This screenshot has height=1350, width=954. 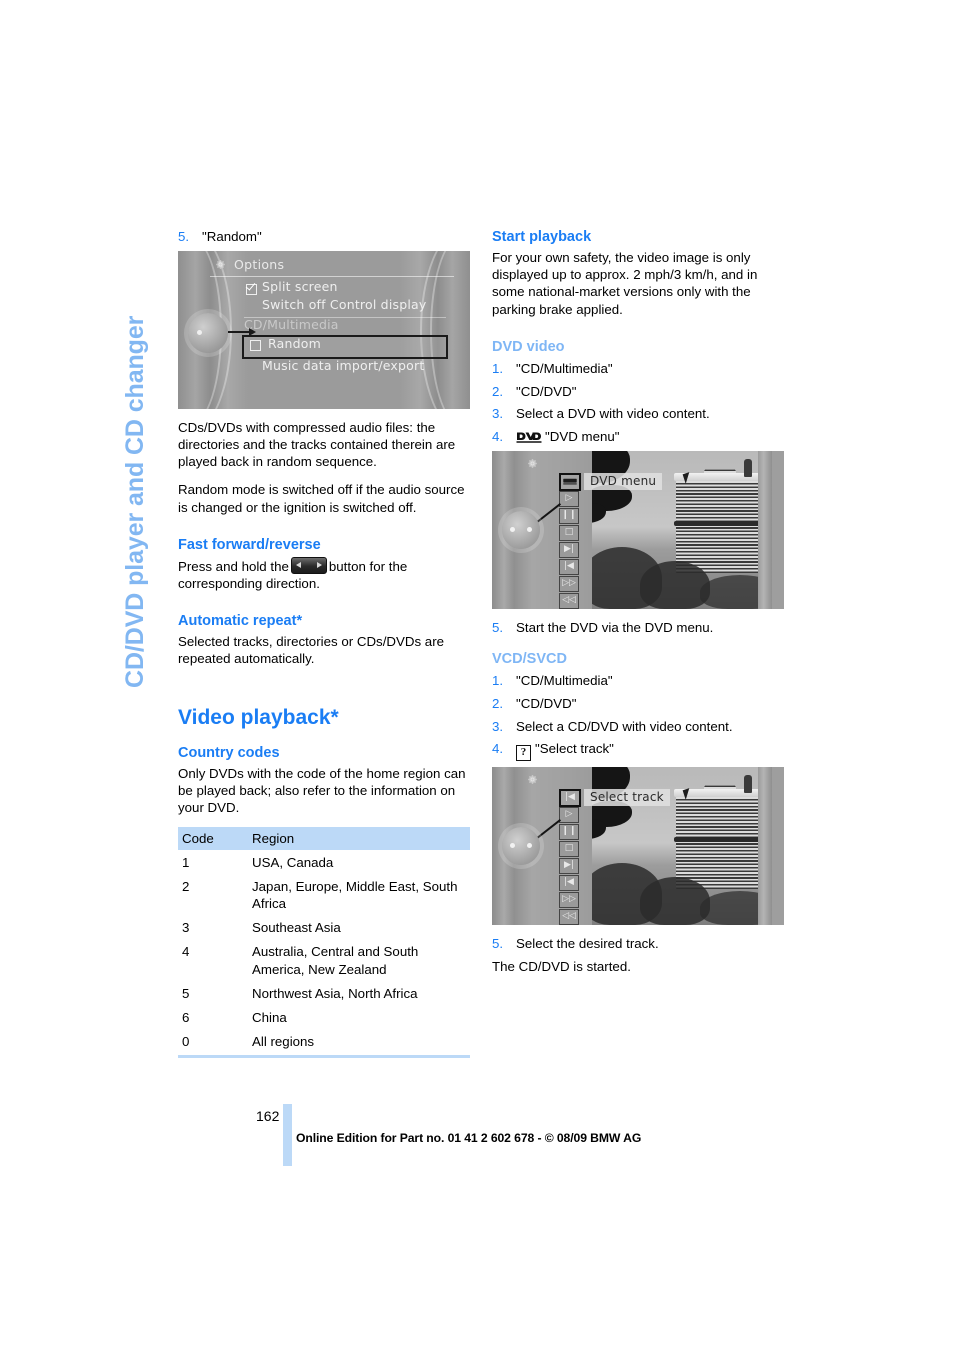 What do you see at coordinates (335, 993) in the screenshot?
I see `cell-region: Northwest Asia, North Africa` at bounding box center [335, 993].